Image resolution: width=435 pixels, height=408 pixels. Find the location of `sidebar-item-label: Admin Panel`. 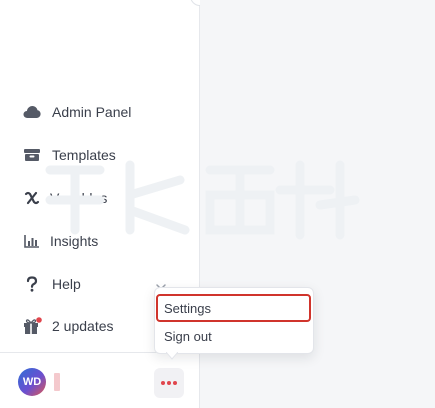

sidebar-item-label: Admin Panel is located at coordinates (92, 112).